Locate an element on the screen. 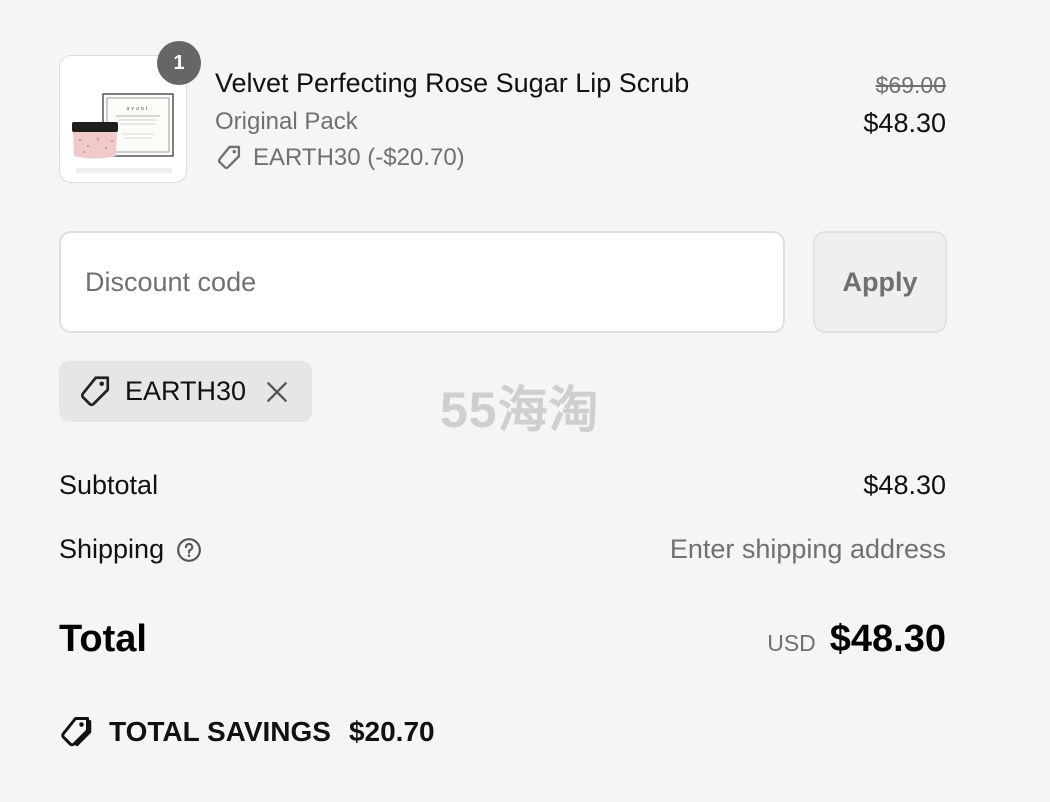 The width and height of the screenshot is (1050, 802). product-variant: Original Pack is located at coordinates (286, 121).